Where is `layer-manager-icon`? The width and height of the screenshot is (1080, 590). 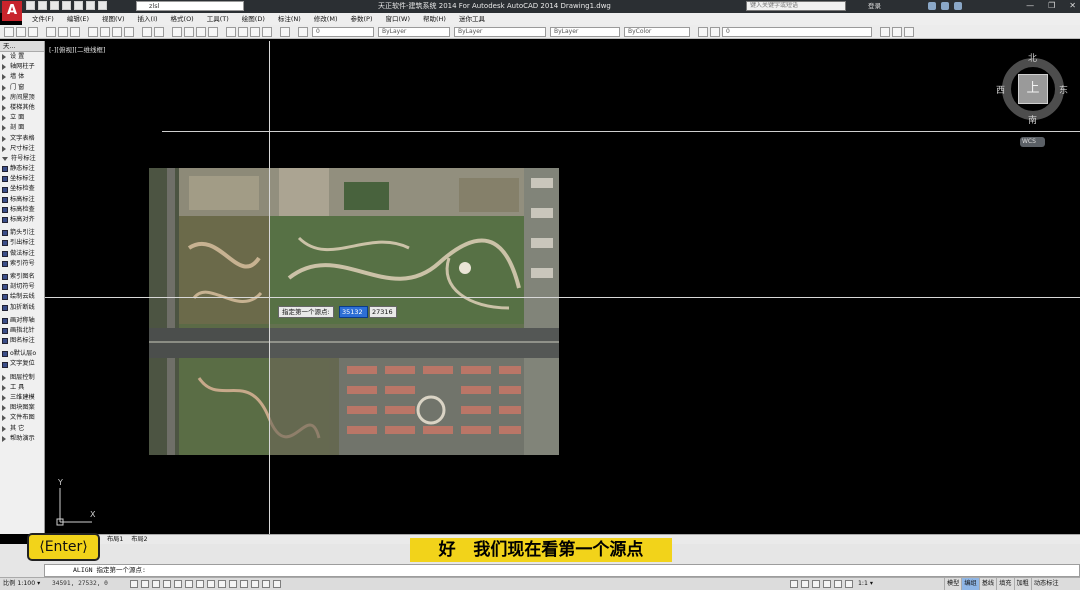 layer-manager-icon is located at coordinates (303, 32).